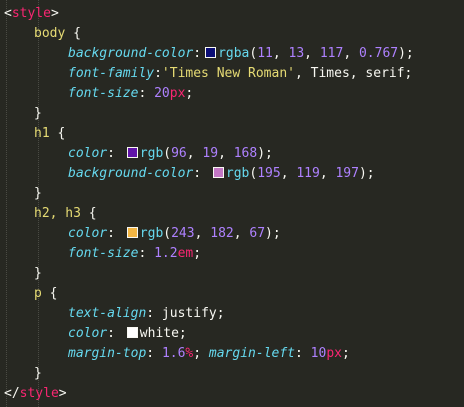  Describe the element at coordinates (179, 153) in the screenshot. I see `code-token: 96` at that location.